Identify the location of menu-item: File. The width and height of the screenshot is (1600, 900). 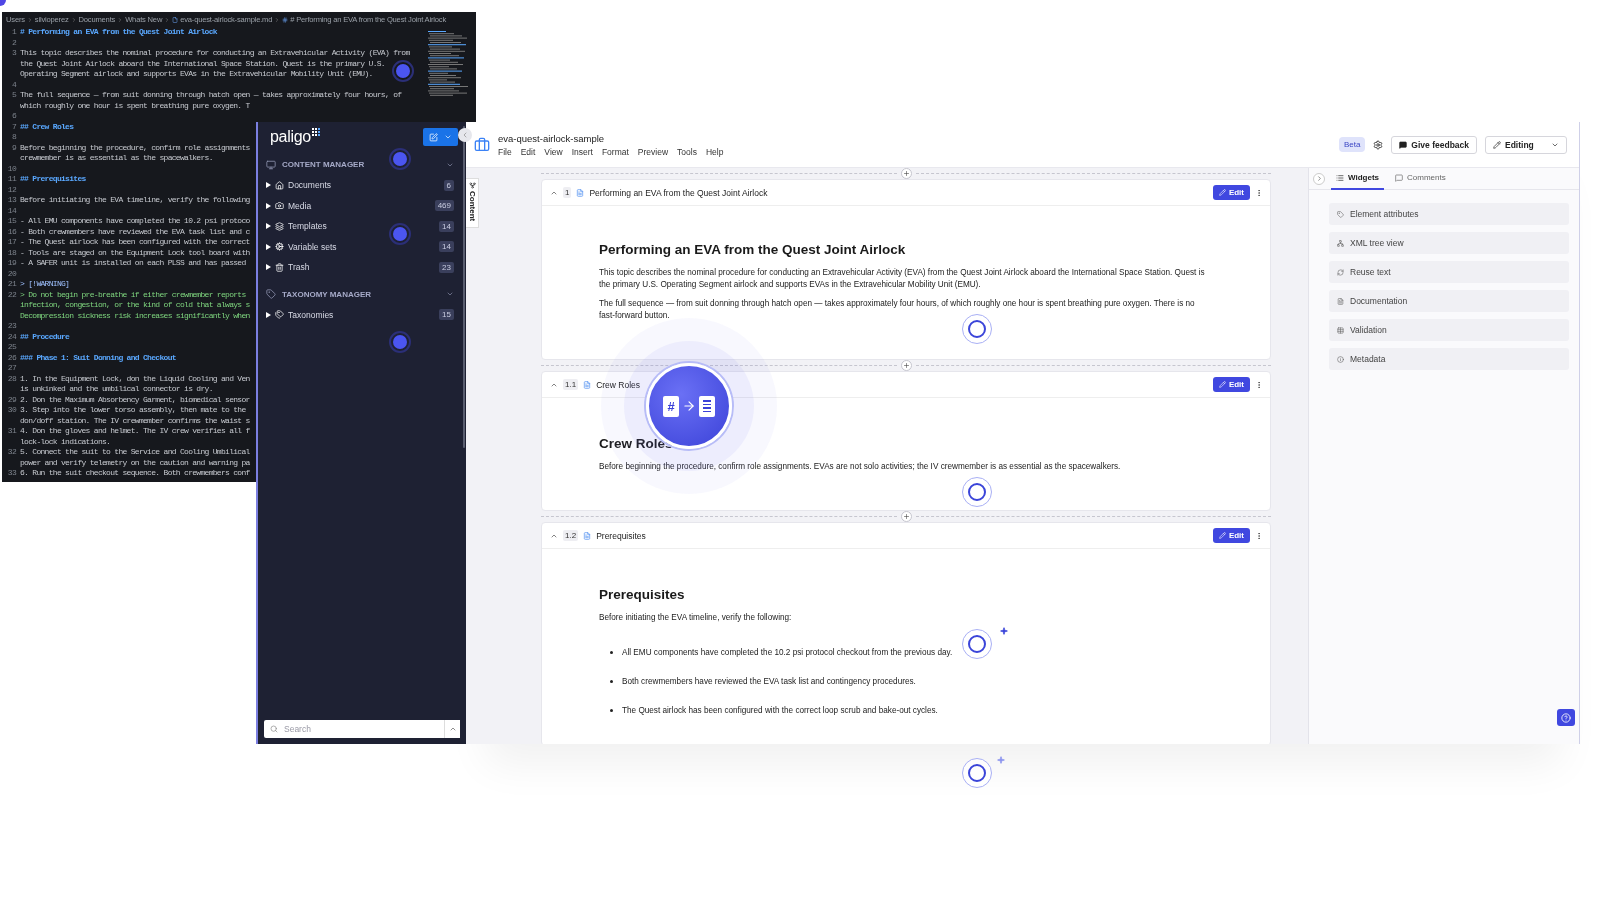
(505, 151).